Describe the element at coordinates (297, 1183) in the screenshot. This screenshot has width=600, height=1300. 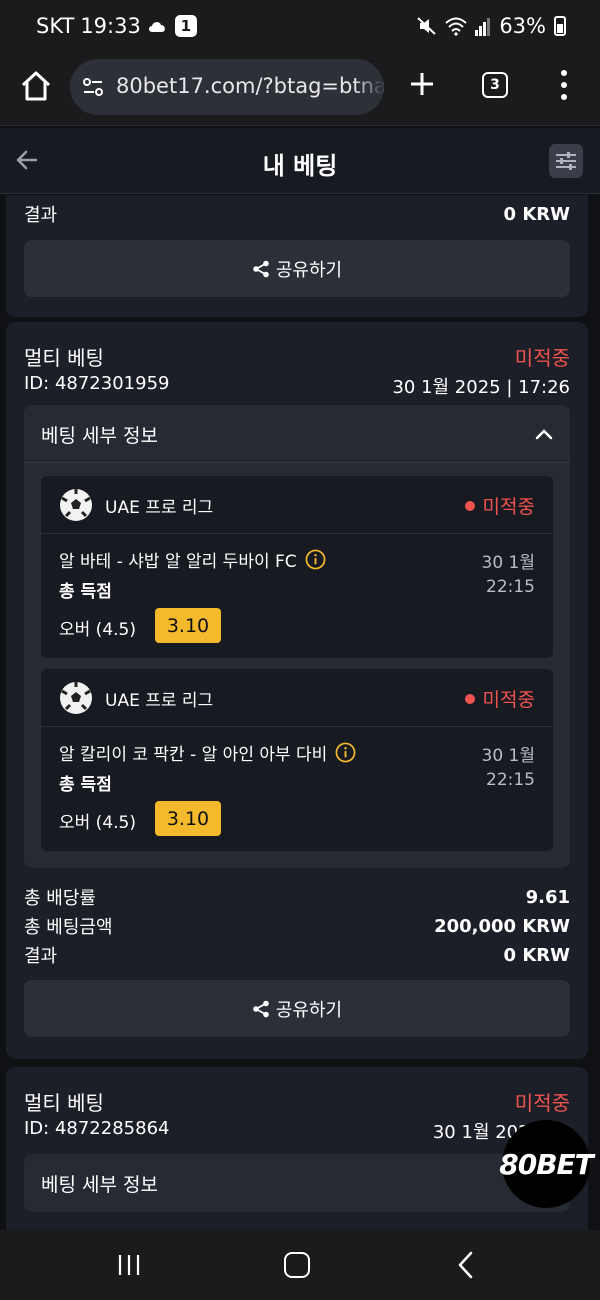
I see `bet-details-panel: 베팅 세부 정보` at that location.